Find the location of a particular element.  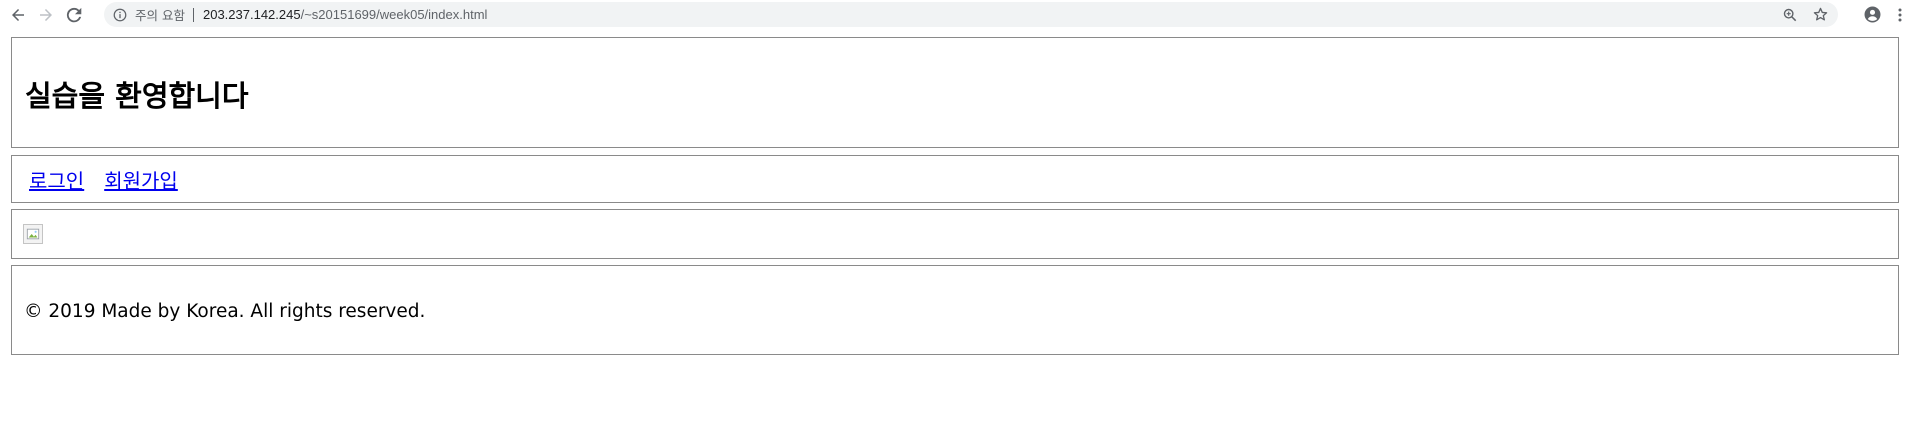

signup-link: 회원가입 is located at coordinates (141, 179).